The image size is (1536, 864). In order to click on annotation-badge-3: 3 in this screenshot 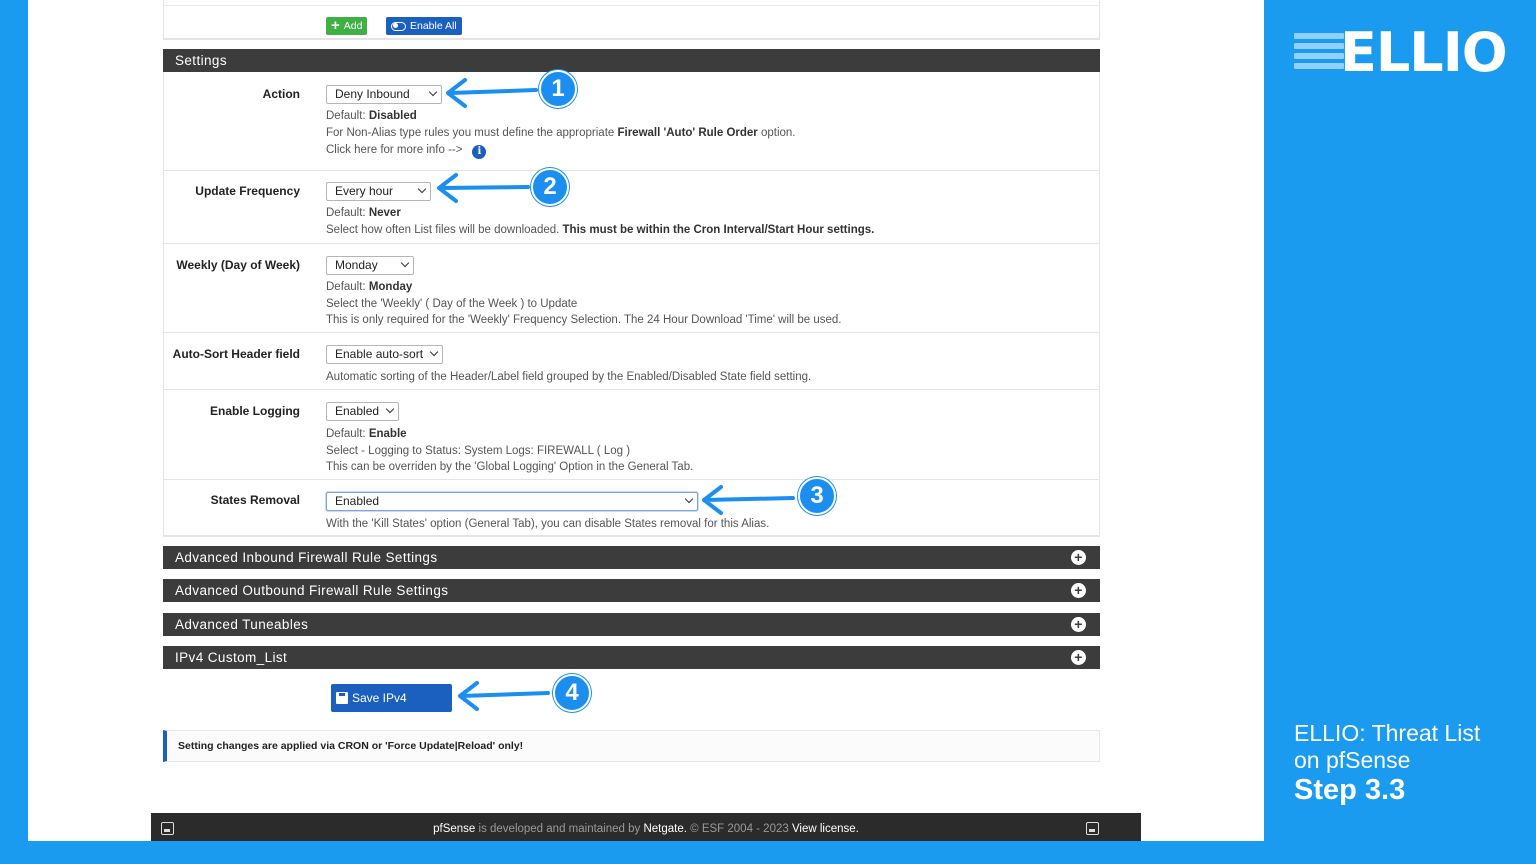, I will do `click(817, 496)`.